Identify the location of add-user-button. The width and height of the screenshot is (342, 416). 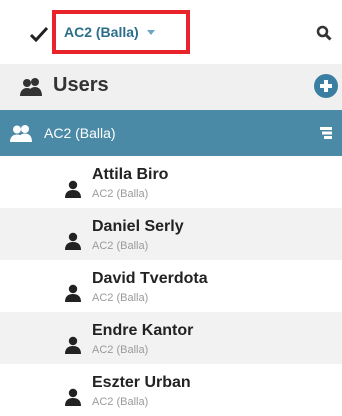
(326, 86).